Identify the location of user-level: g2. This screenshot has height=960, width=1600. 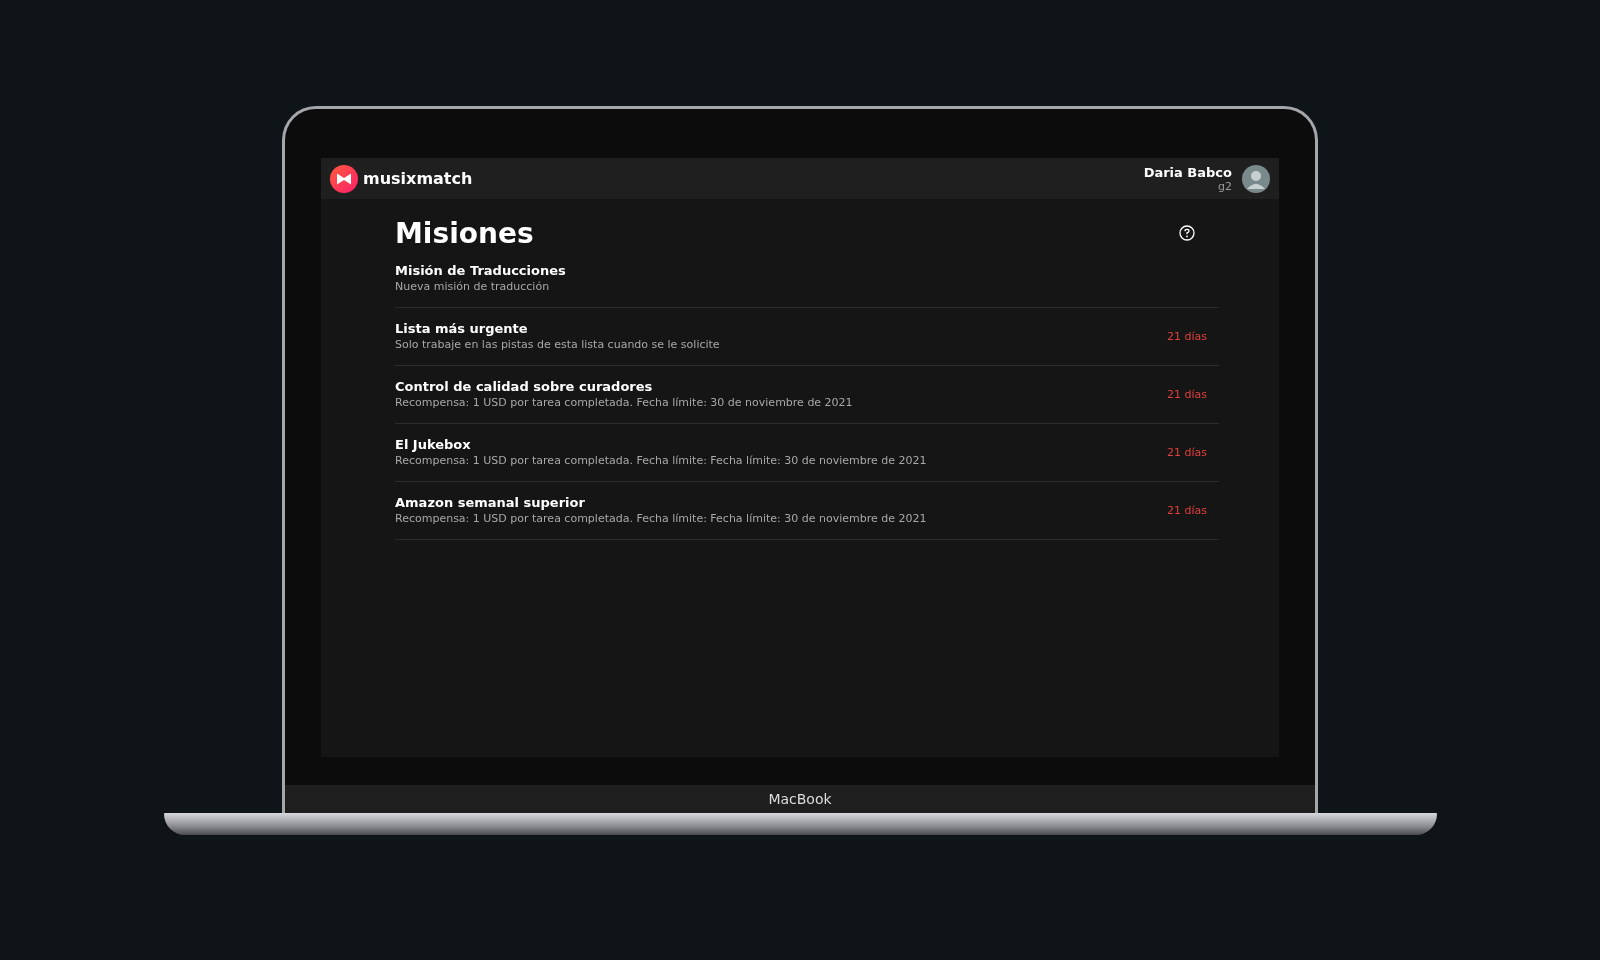
(1225, 186).